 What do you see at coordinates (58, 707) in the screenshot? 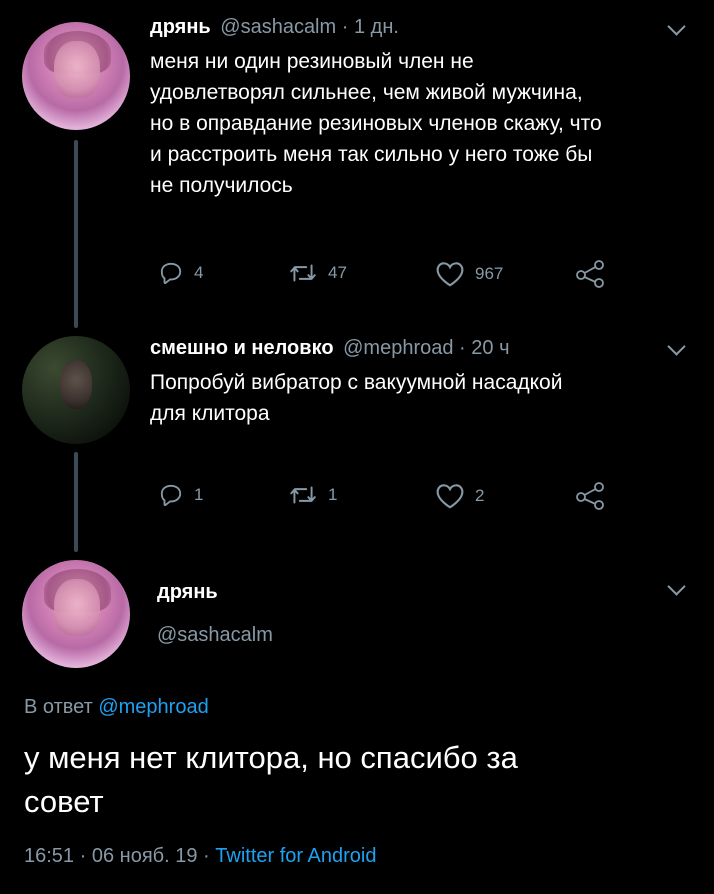
I see `reply-prefix: В ответ` at bounding box center [58, 707].